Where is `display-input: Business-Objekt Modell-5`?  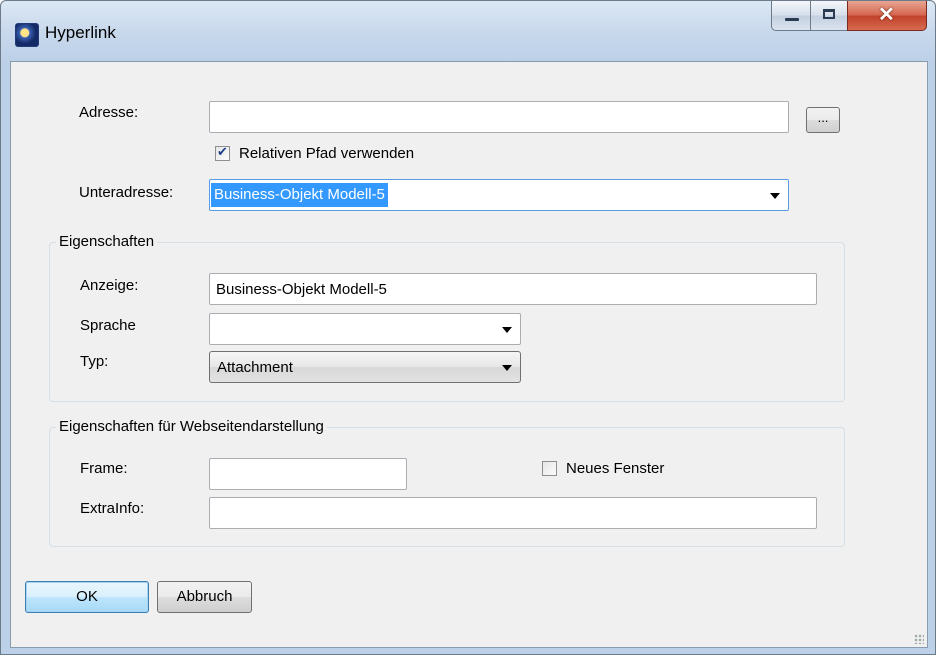
display-input: Business-Objekt Modell-5 is located at coordinates (513, 289).